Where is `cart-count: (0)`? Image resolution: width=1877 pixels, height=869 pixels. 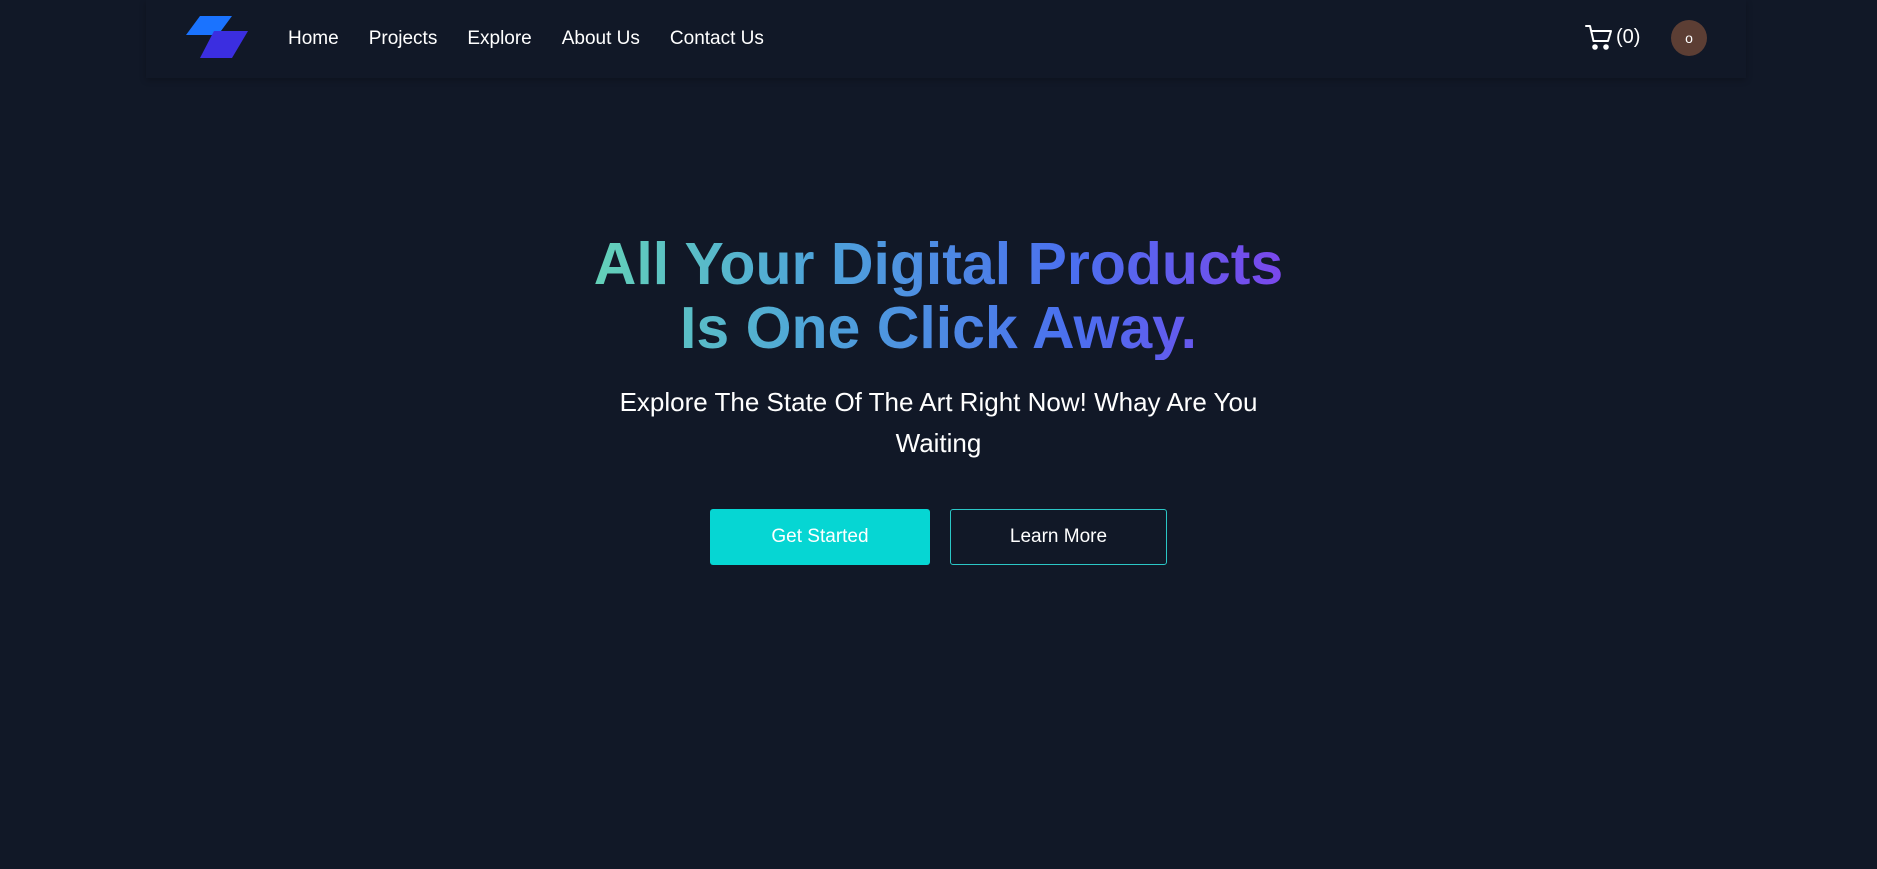 cart-count: (0) is located at coordinates (1628, 36).